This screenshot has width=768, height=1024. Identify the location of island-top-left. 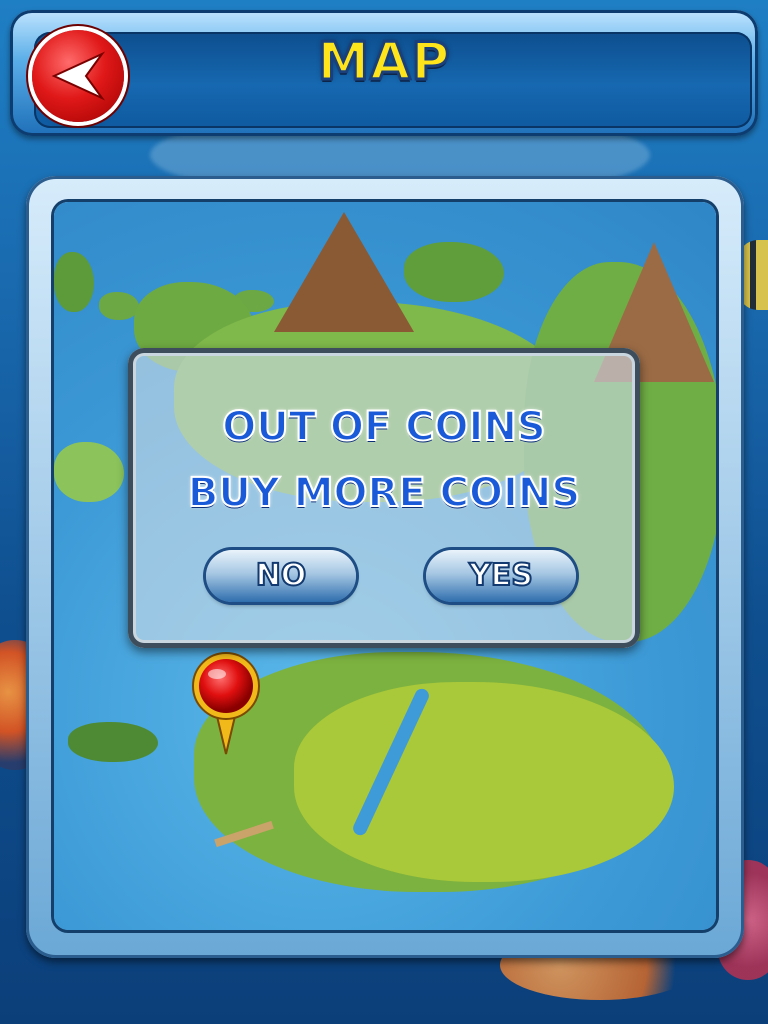
(74, 282).